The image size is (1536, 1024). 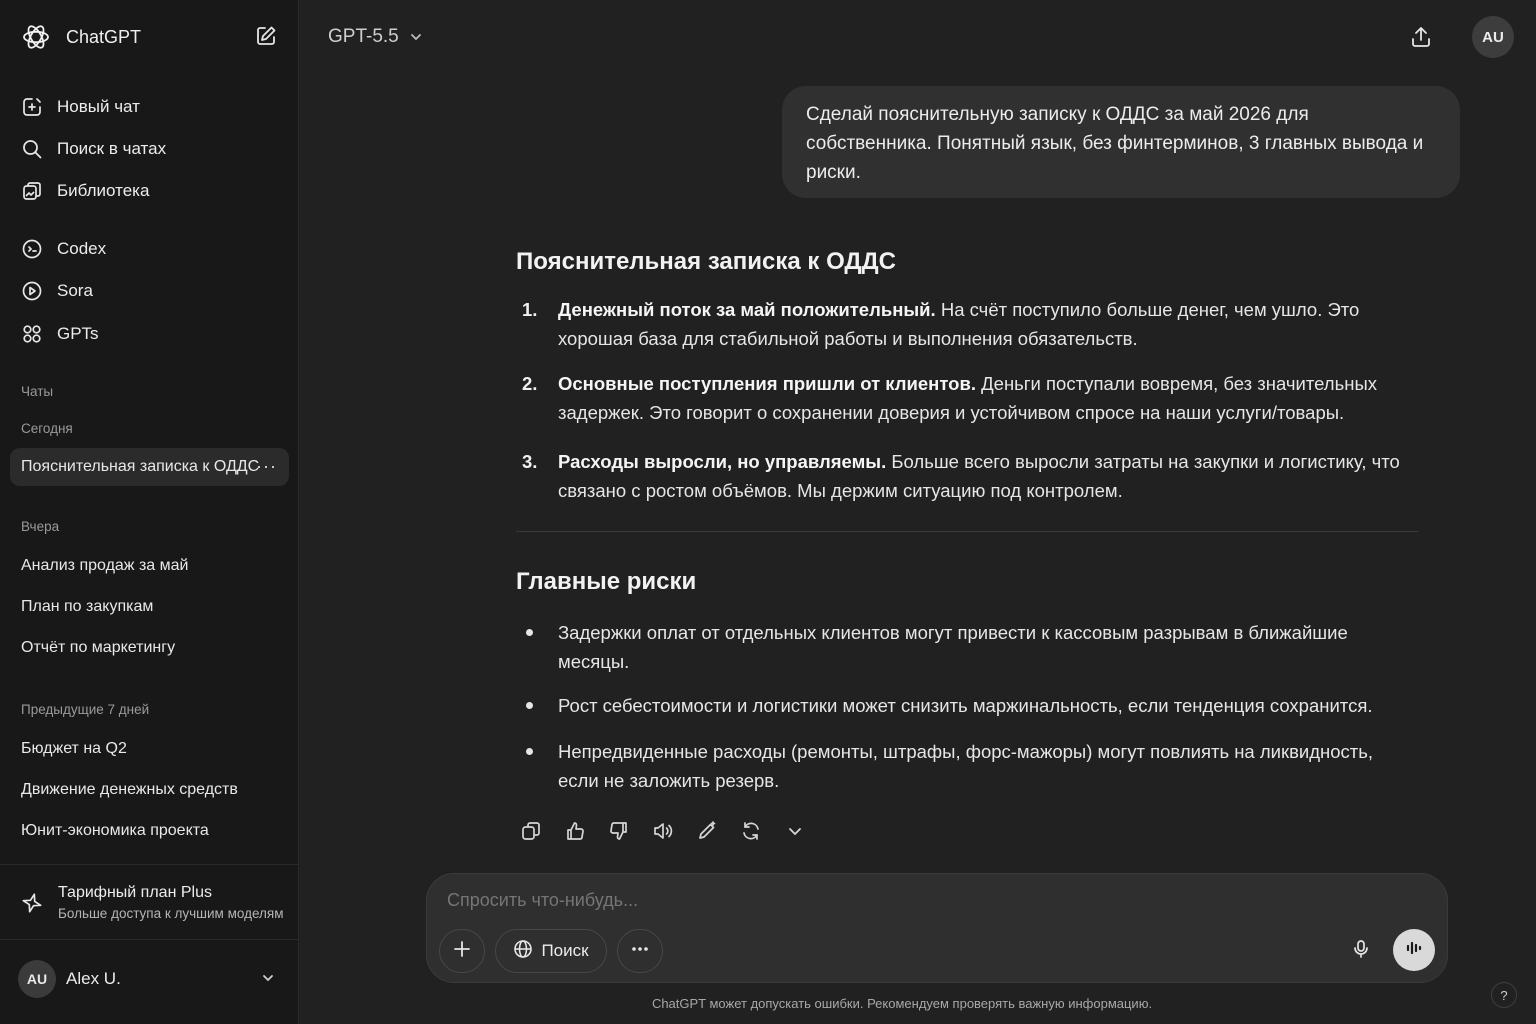 I want to click on codex-icon, so click(x=32, y=249).